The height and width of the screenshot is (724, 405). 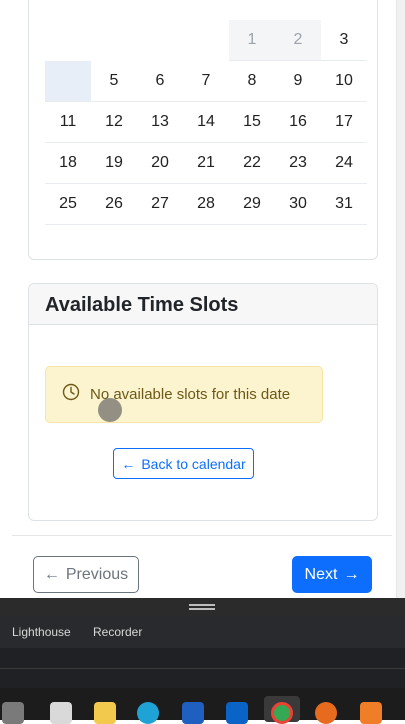 I want to click on next-button: Next →, so click(x=332, y=574).